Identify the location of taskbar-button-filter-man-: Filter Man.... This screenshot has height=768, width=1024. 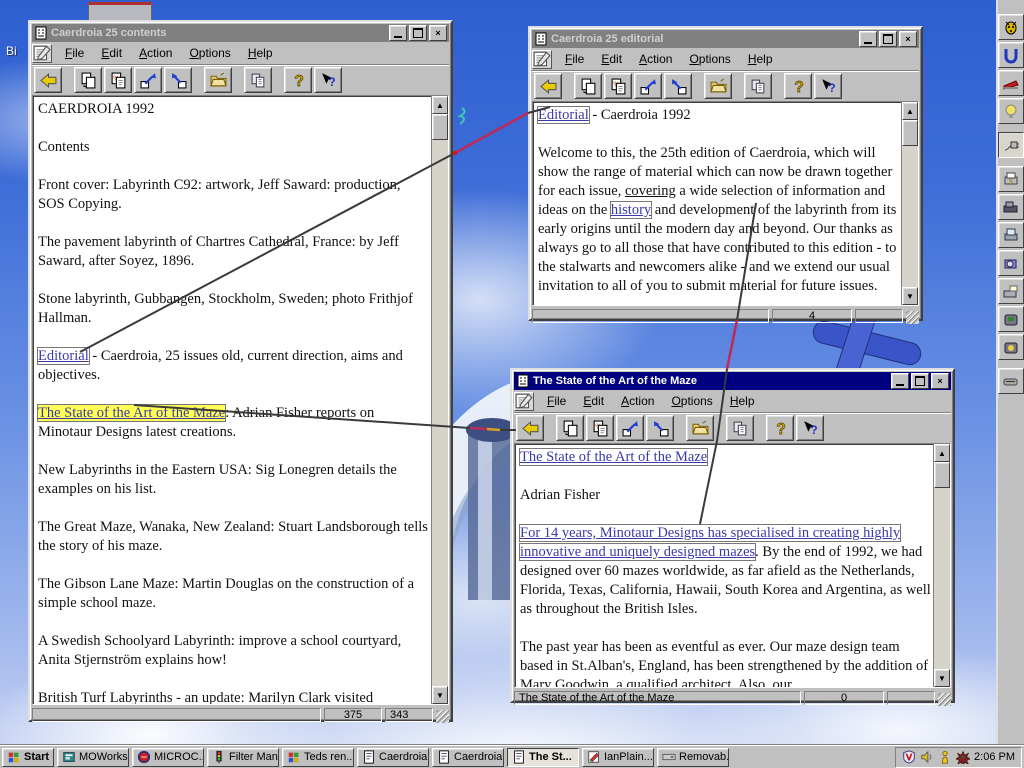
(243, 757).